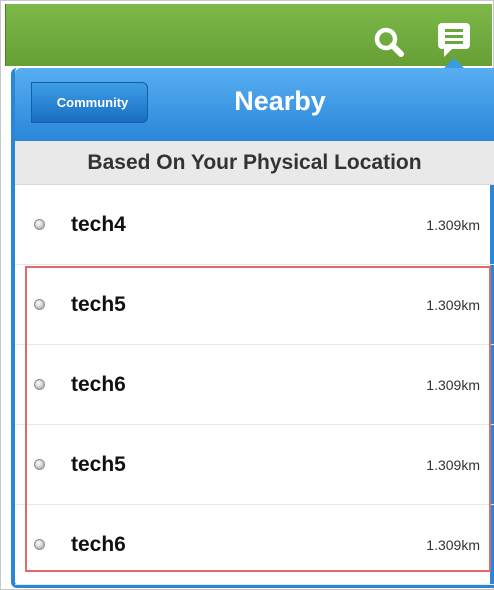 This screenshot has width=494, height=590. I want to click on page-title: Nearby, so click(280, 101).